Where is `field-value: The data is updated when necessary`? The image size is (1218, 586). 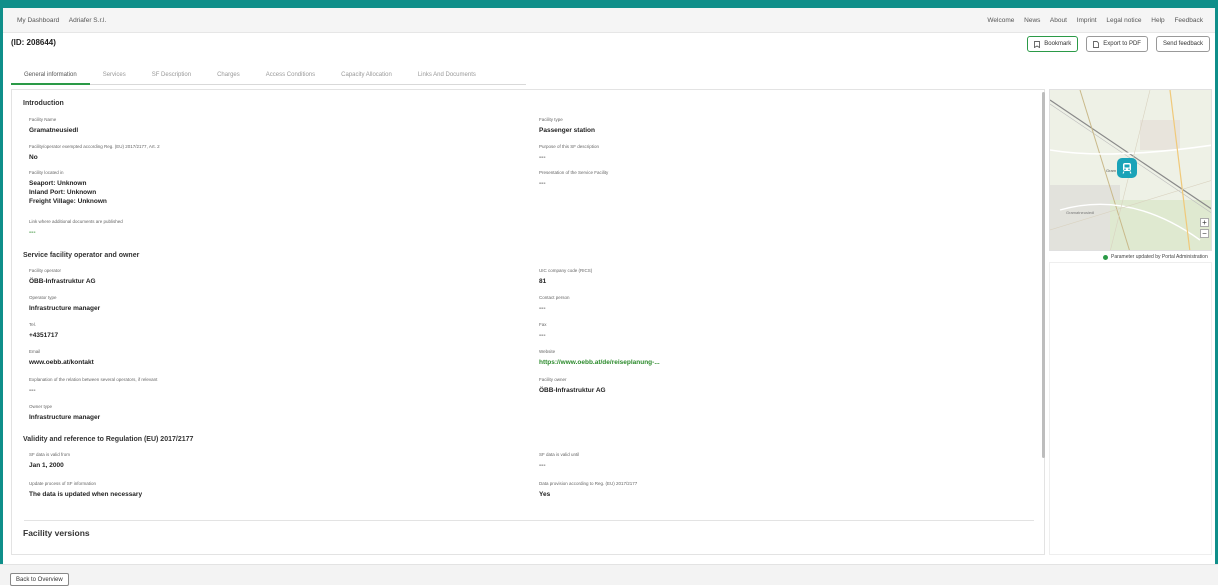
field-value: The data is updated when necessary is located at coordinates (86, 494).